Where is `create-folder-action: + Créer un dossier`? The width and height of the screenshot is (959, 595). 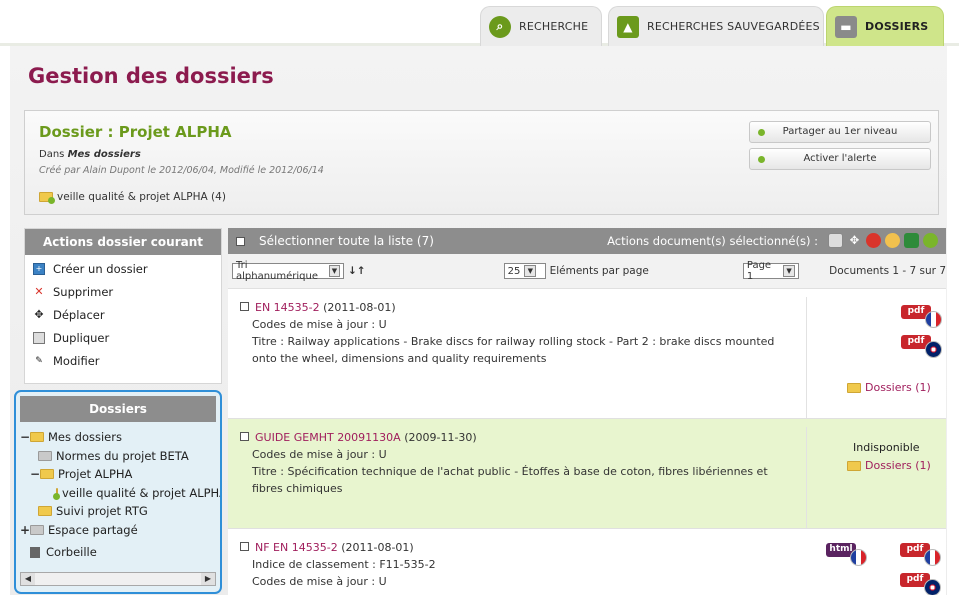
create-folder-action: + Créer un dossier is located at coordinates (123, 268).